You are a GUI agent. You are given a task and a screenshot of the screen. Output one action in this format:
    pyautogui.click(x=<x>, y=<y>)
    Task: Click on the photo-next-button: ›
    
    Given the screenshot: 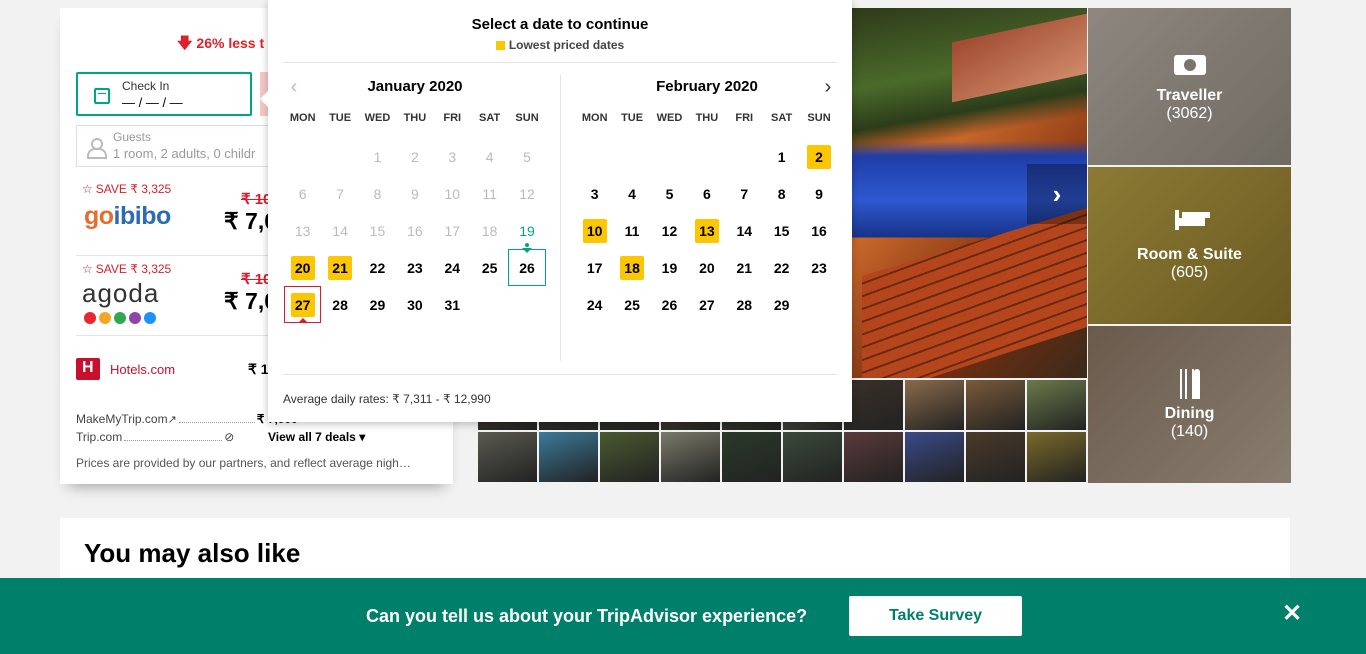 What is the action you would take?
    pyautogui.click(x=1057, y=194)
    